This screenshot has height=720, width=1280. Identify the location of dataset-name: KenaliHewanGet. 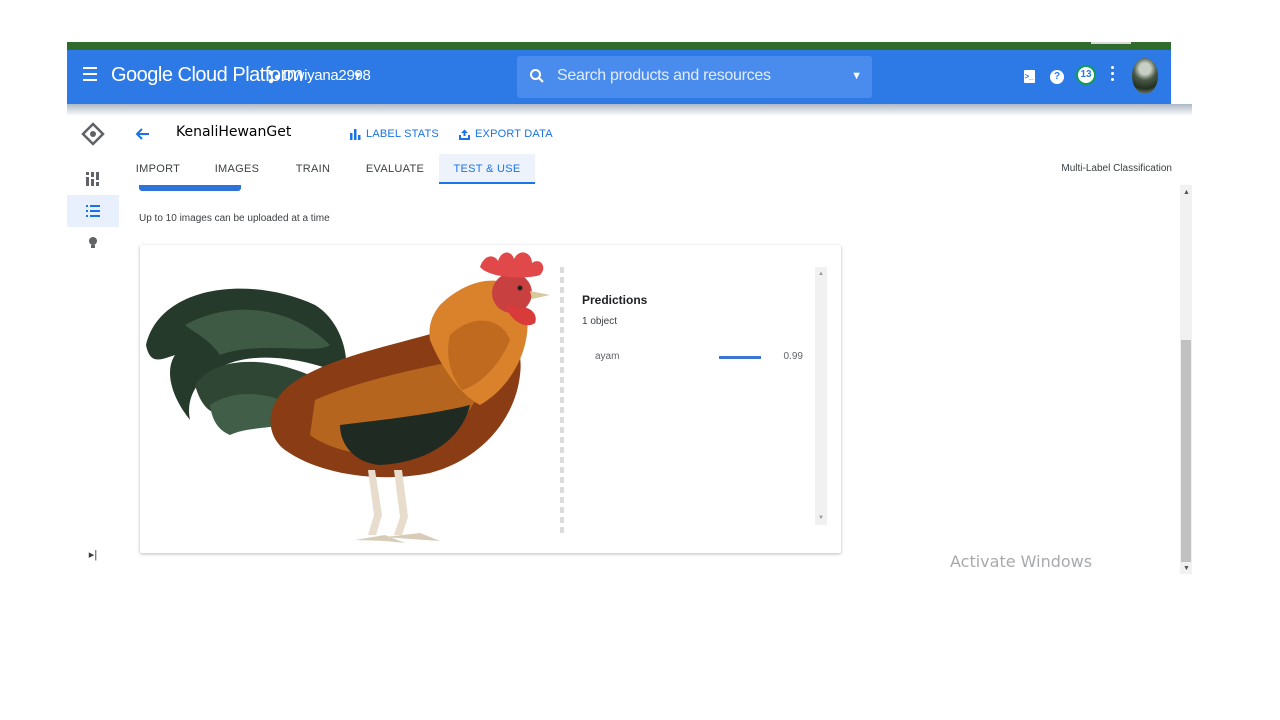
(234, 132).